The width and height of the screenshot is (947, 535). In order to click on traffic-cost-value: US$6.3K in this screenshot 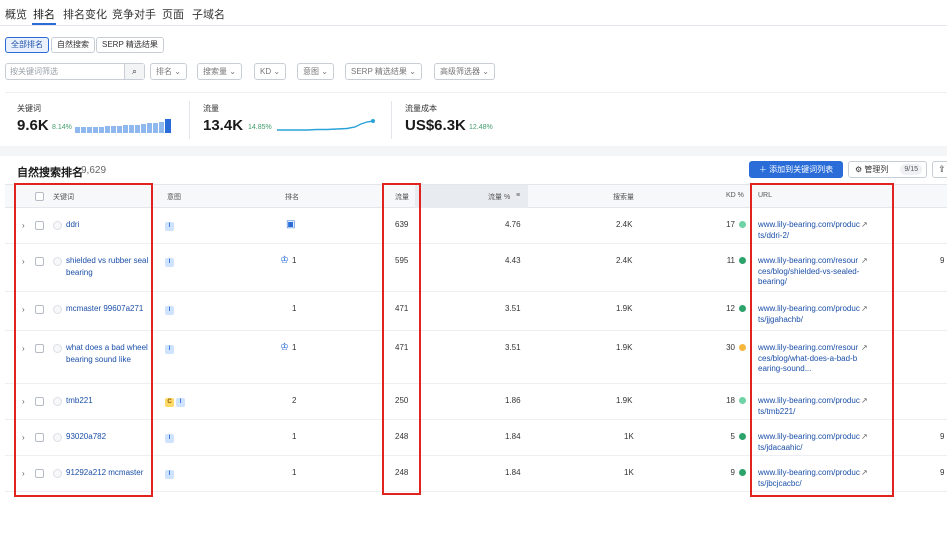, I will do `click(435, 125)`.